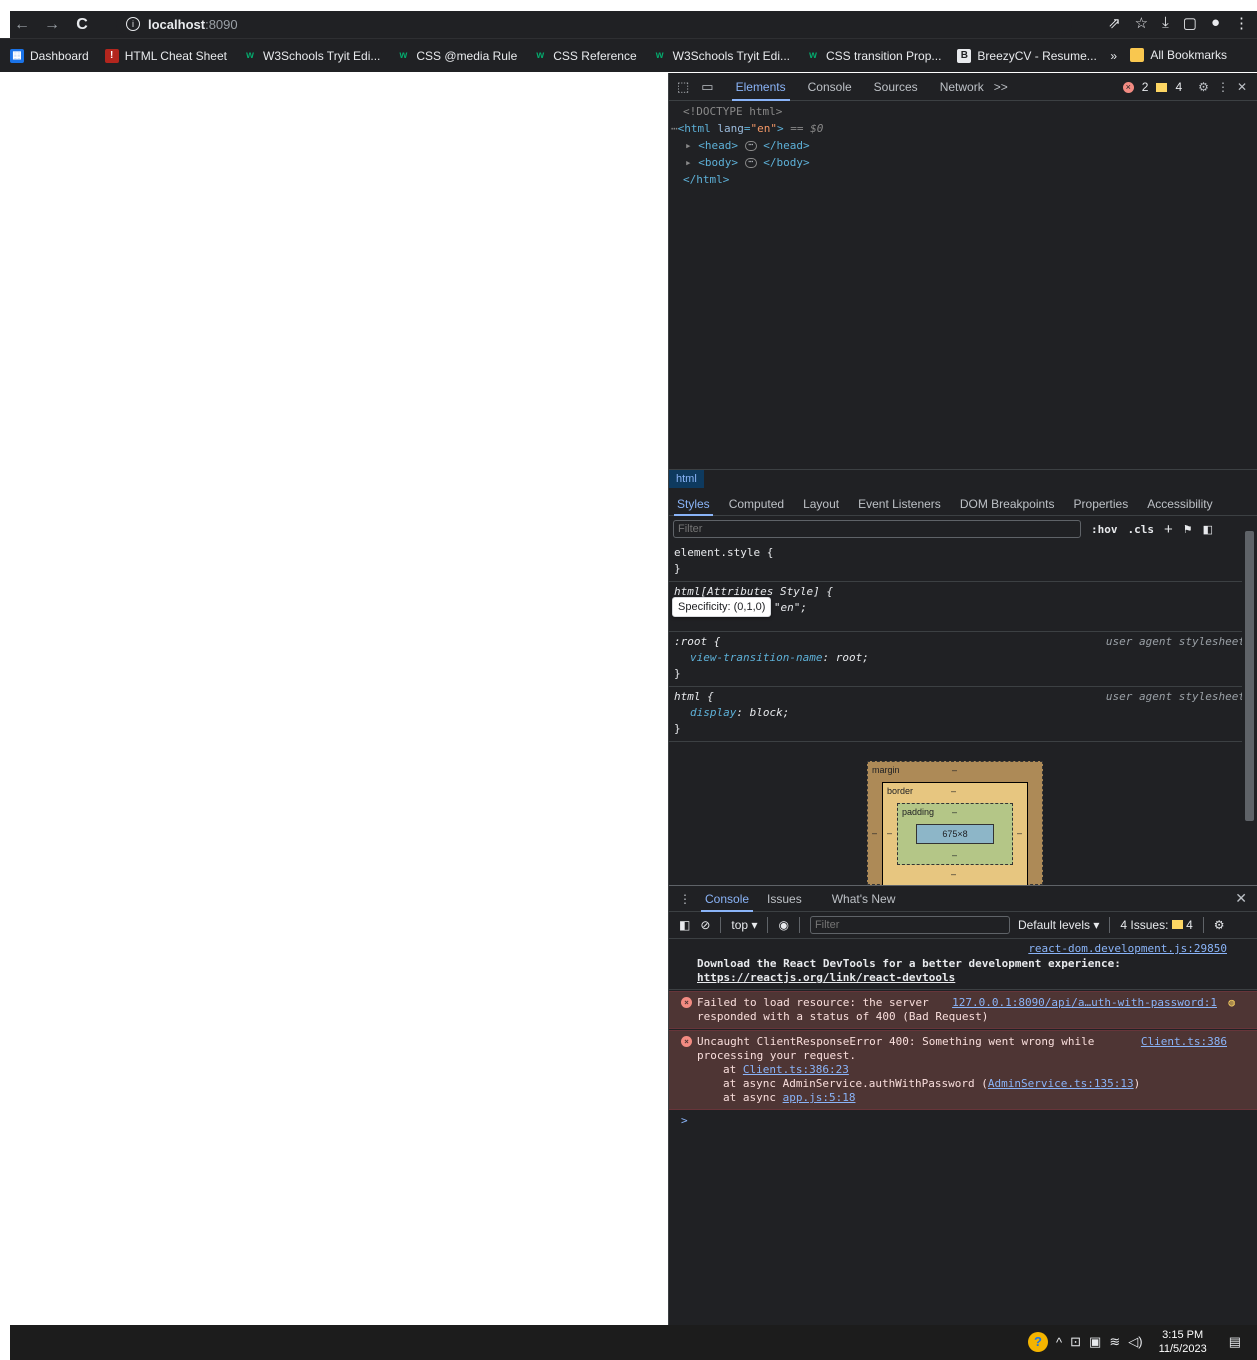 The image size is (1257, 1360). What do you see at coordinates (760, 87) in the screenshot?
I see `tab-elements: Elements` at bounding box center [760, 87].